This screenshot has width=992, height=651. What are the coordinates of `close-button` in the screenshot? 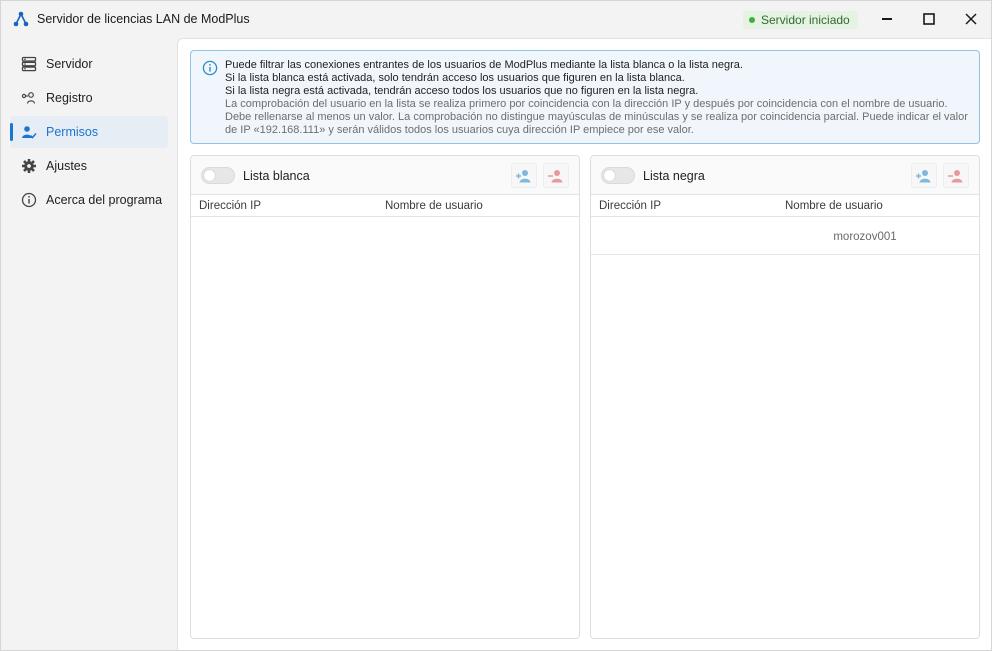 It's located at (971, 19).